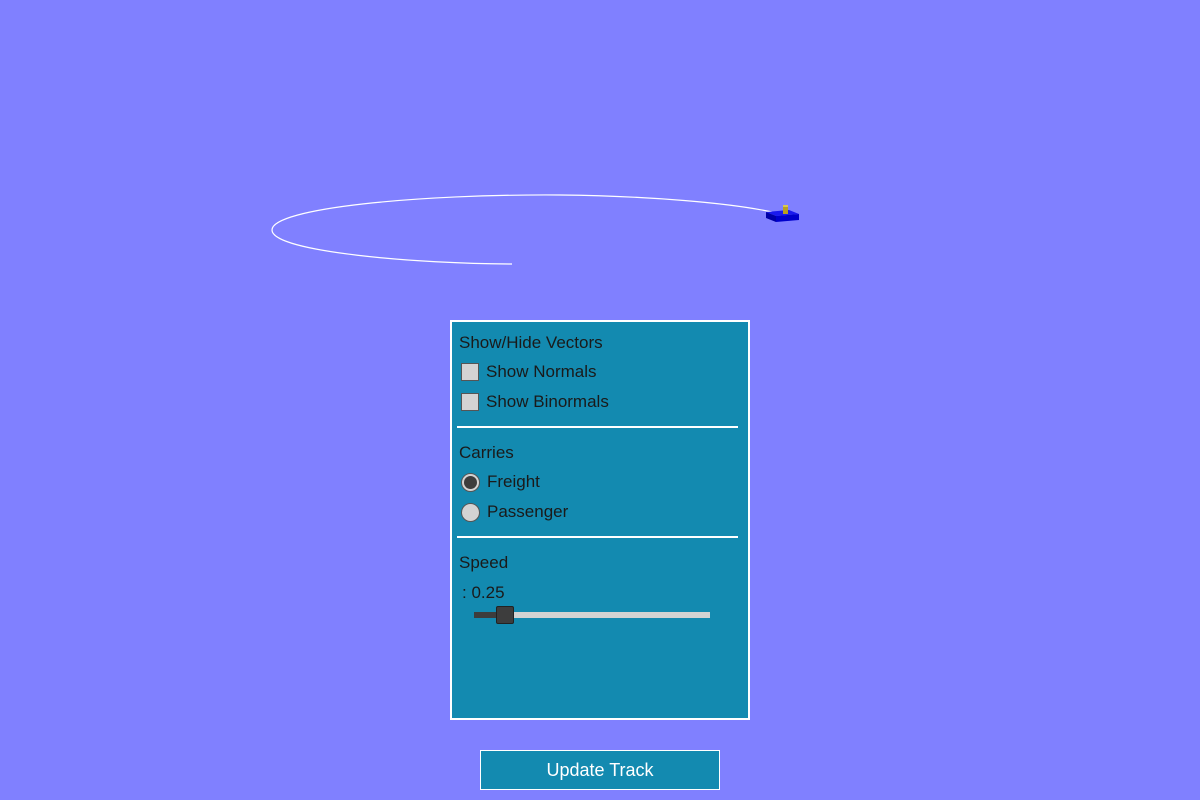 This screenshot has width=1200, height=800. Describe the element at coordinates (504, 615) in the screenshot. I see `speed-slider-thumb` at that location.